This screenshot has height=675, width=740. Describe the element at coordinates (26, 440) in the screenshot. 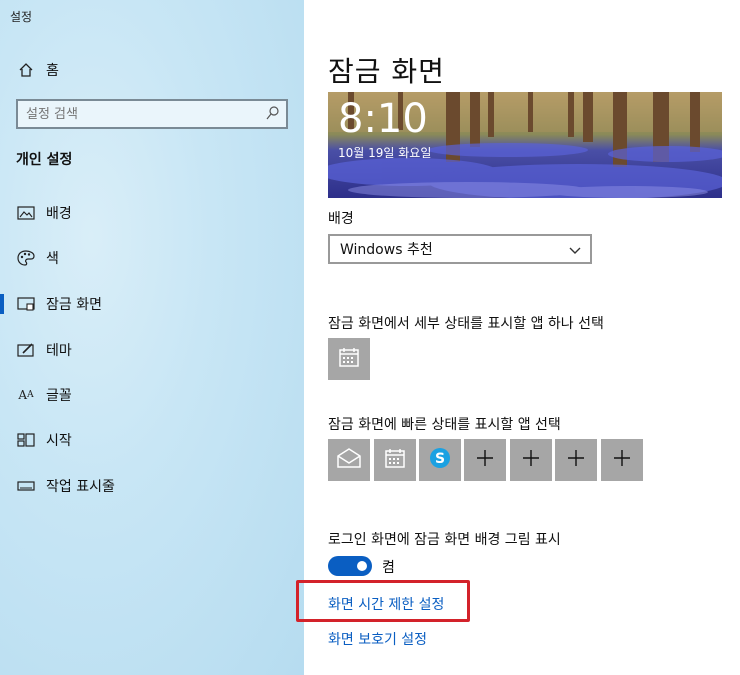

I see `start-icon` at that location.